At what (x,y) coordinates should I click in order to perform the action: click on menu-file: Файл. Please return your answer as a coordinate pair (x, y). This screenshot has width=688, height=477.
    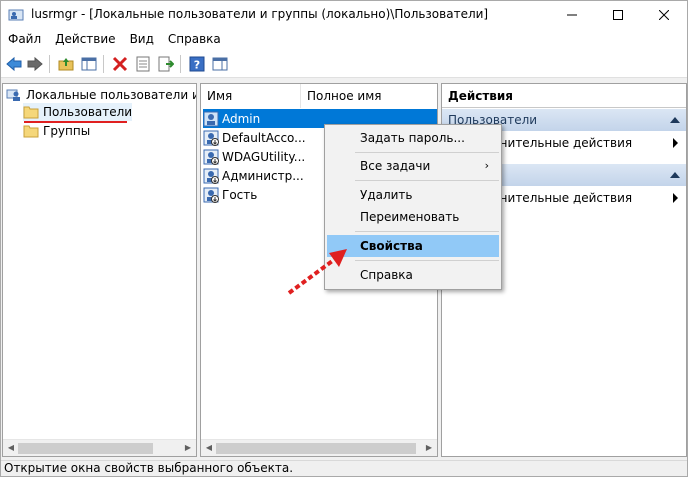
    Looking at the image, I should click on (24, 39).